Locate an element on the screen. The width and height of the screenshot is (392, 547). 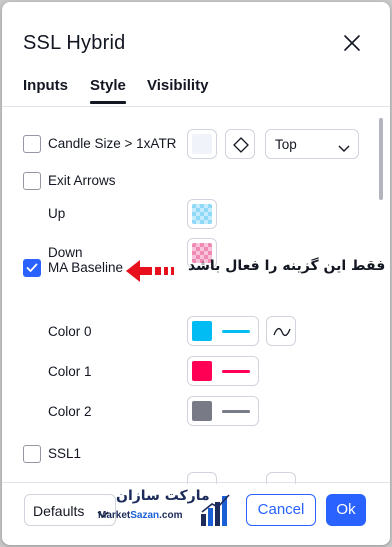
up-label: Up is located at coordinates (57, 213).